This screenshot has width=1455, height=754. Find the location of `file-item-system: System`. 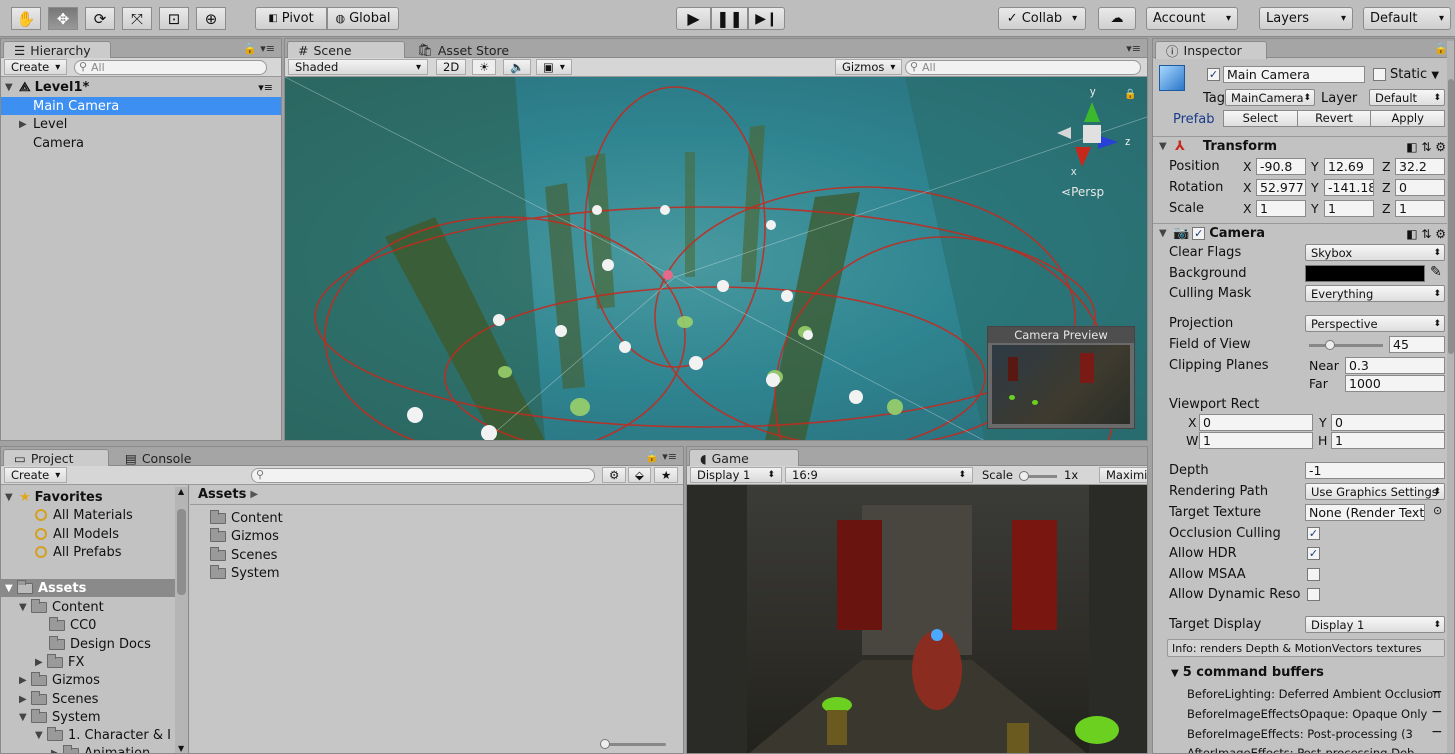

file-item-system: System is located at coordinates (436, 573).